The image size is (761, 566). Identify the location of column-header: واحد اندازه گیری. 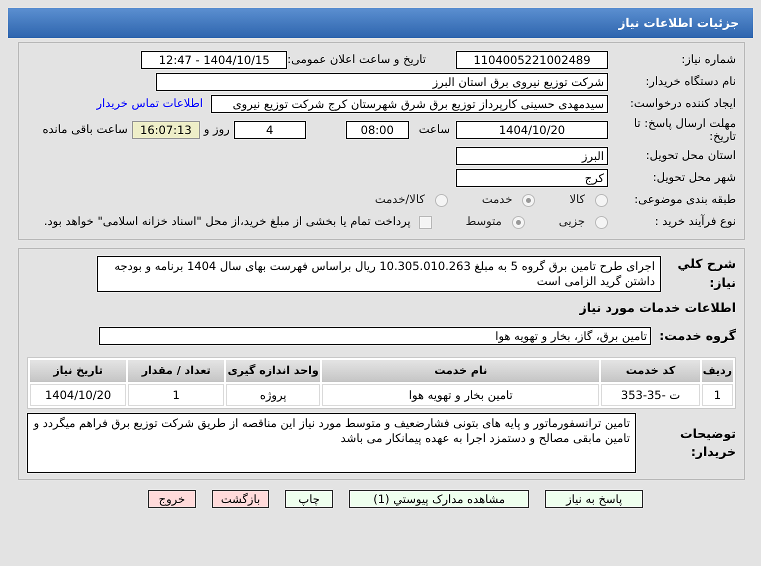
(273, 371).